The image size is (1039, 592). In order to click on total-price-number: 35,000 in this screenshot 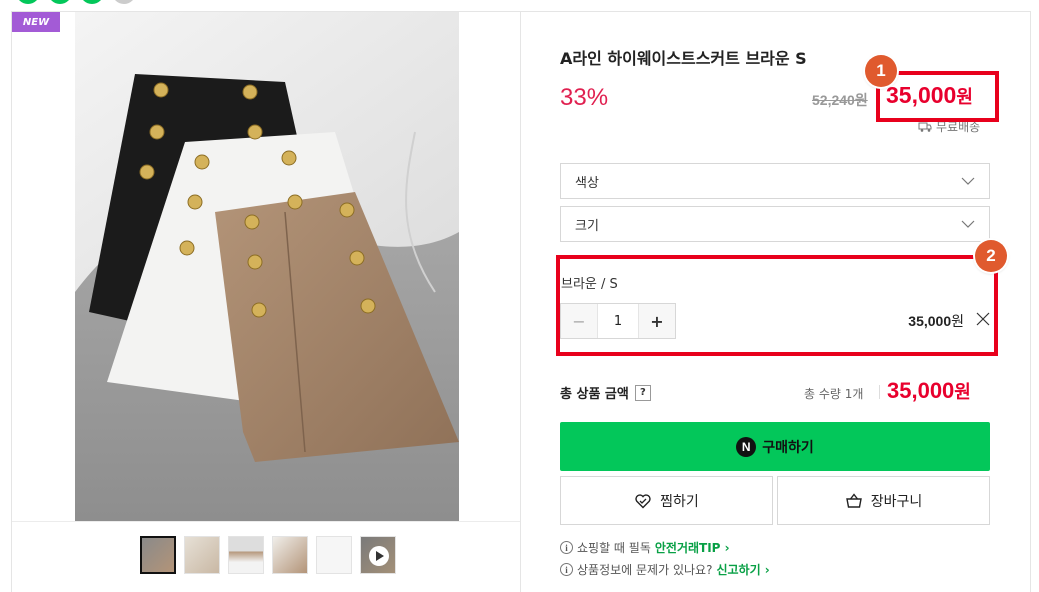, I will do `click(921, 390)`.